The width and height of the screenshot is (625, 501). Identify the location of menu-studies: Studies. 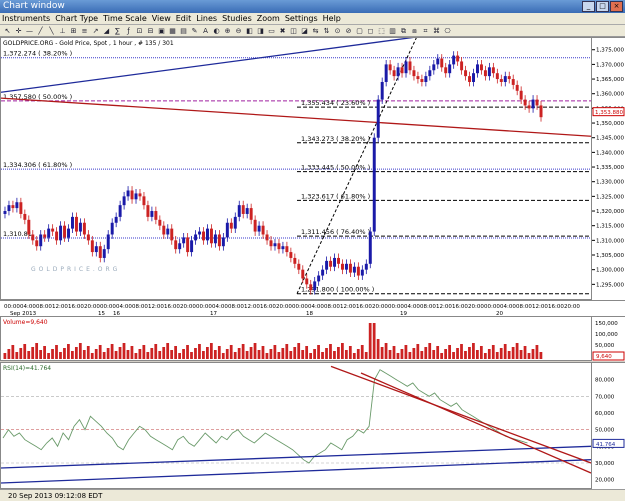
(237, 18).